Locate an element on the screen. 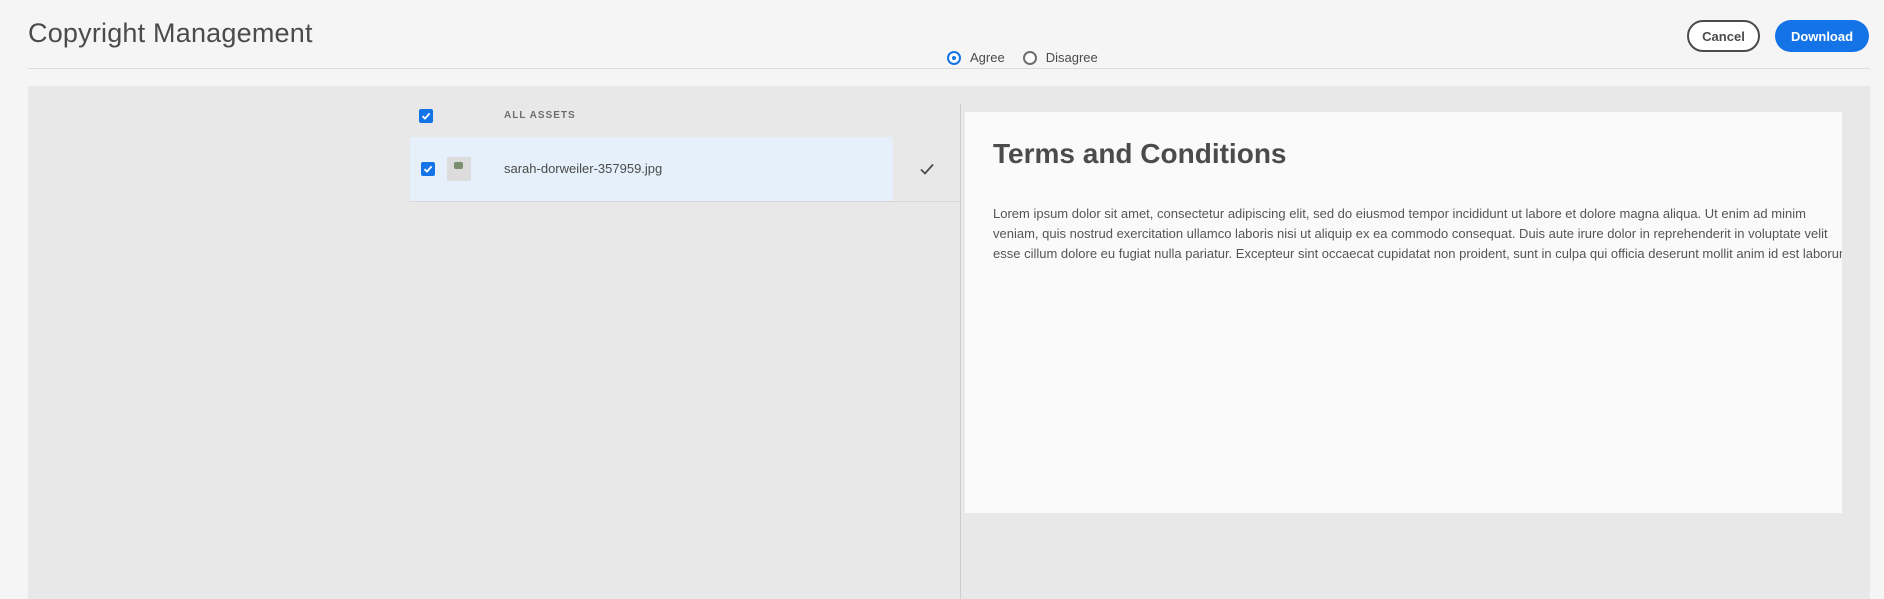 The image size is (1884, 599). agree-radio is located at coordinates (954, 57).